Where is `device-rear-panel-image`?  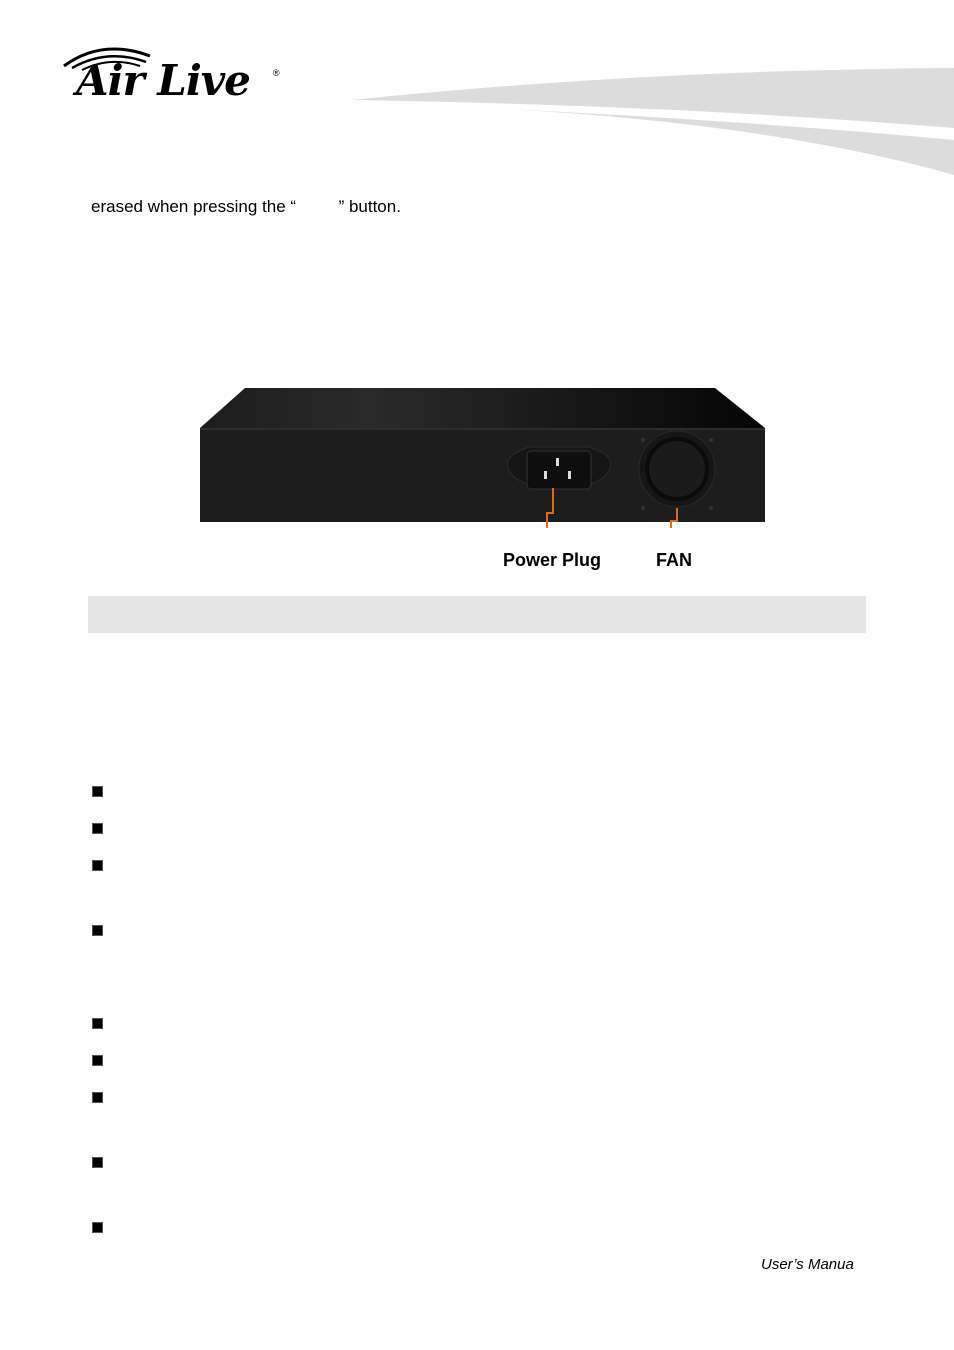
device-rear-panel-image is located at coordinates (482, 458).